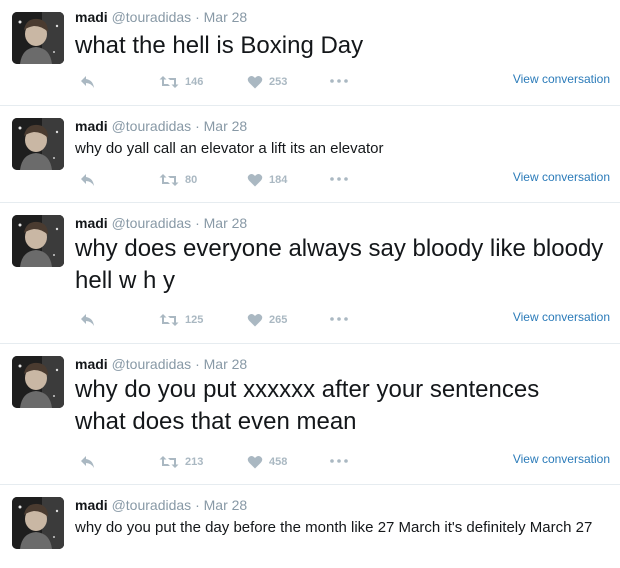 Image resolution: width=620 pixels, height=568 pixels. Describe the element at coordinates (342, 321) in the screenshot. I see `tweet-actions: 125 265 View conversation` at that location.